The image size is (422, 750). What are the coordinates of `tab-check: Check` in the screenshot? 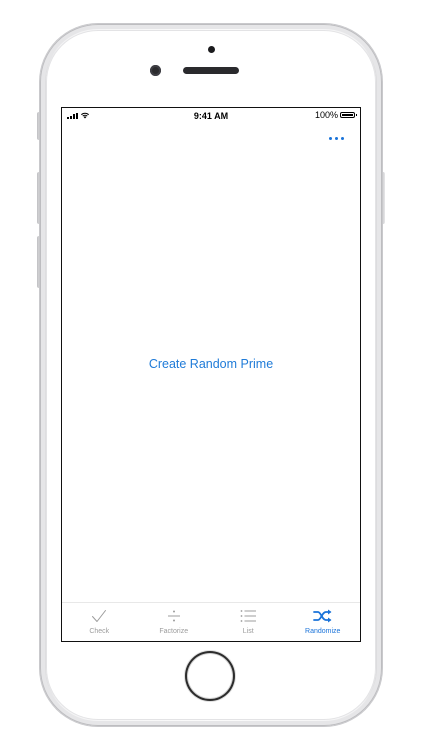 It's located at (99, 622).